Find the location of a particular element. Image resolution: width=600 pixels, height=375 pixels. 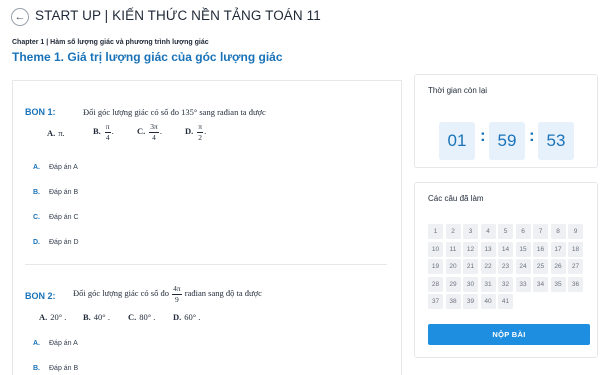

page-title: START UP | KIẾN THỨC NỀN TẢNG TOÁN 11 is located at coordinates (178, 15).